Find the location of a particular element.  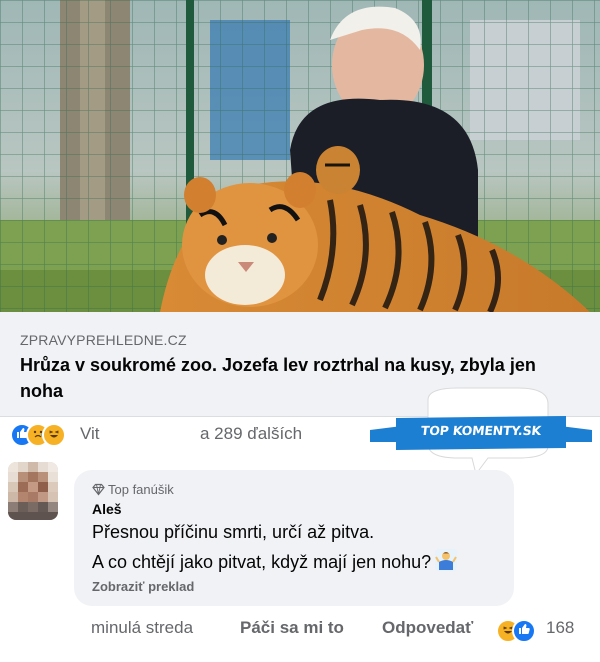

reactor-name: Vit is located at coordinates (90, 434).